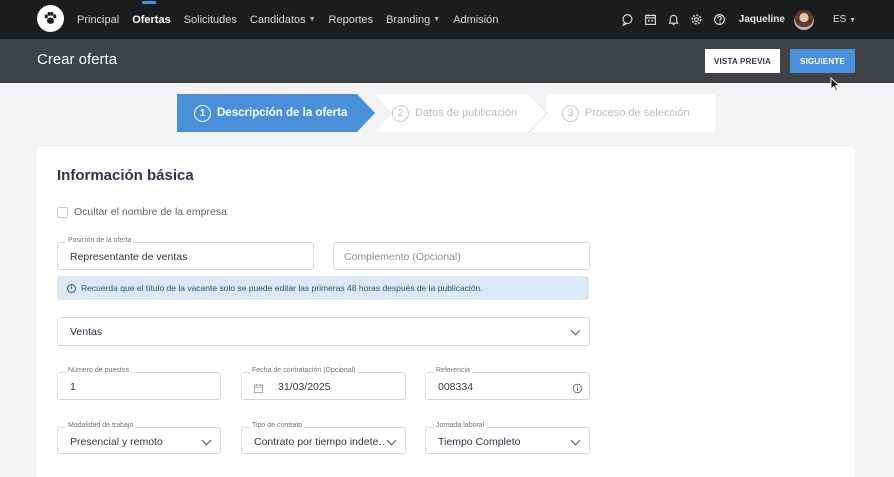 The image size is (894, 477). I want to click on step-label: Descripción de la oferta, so click(282, 113).